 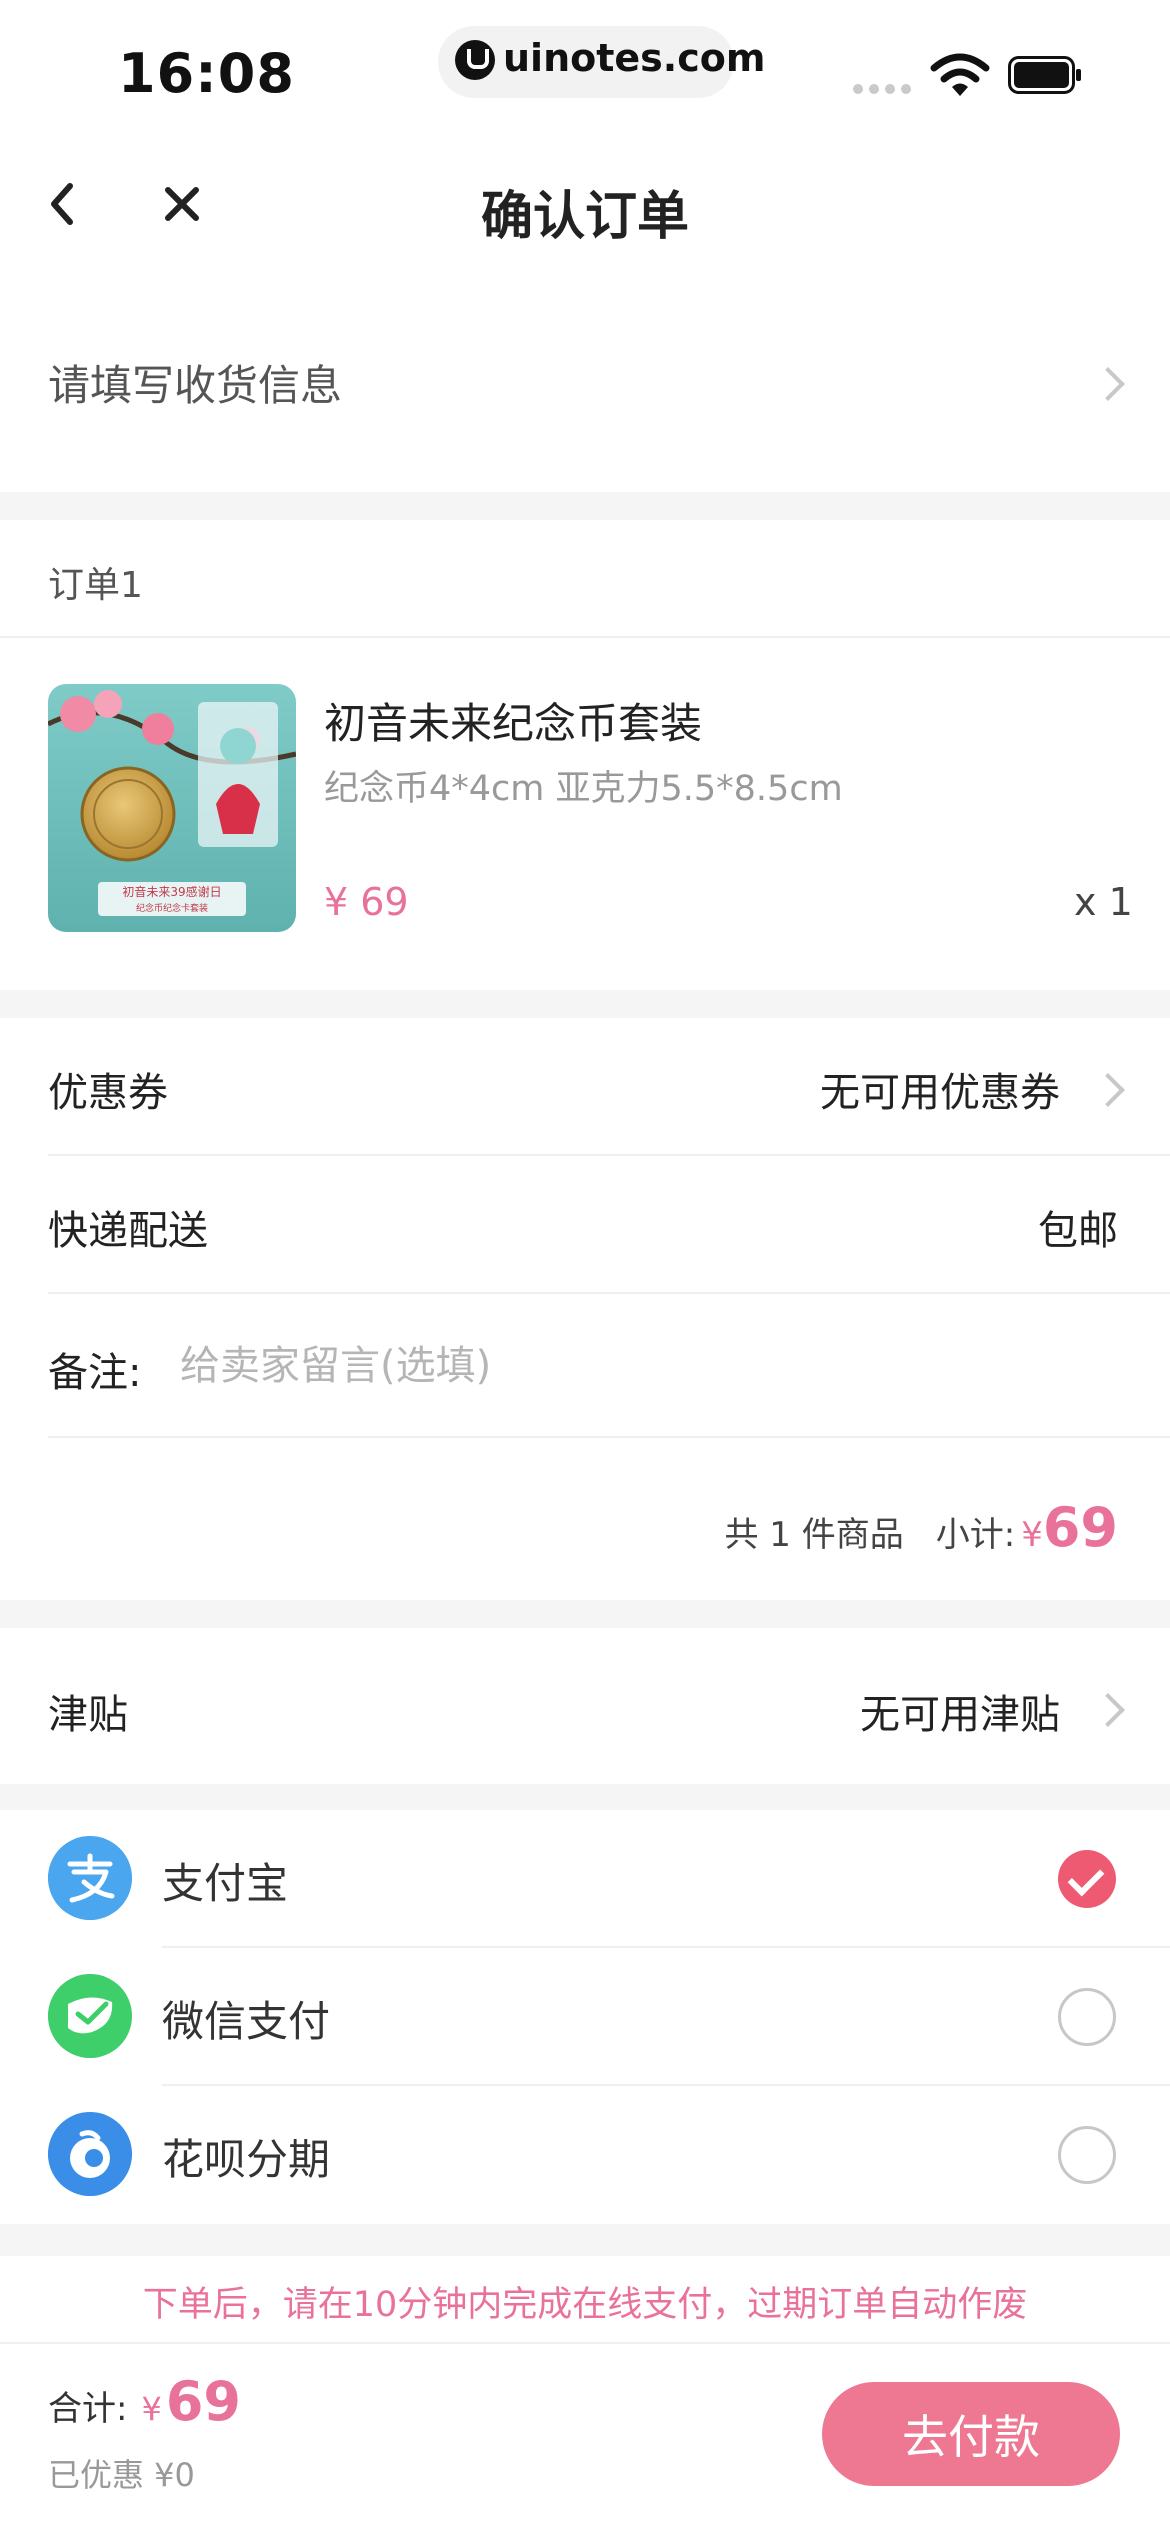 I want to click on alipay-radio, so click(x=1087, y=1879).